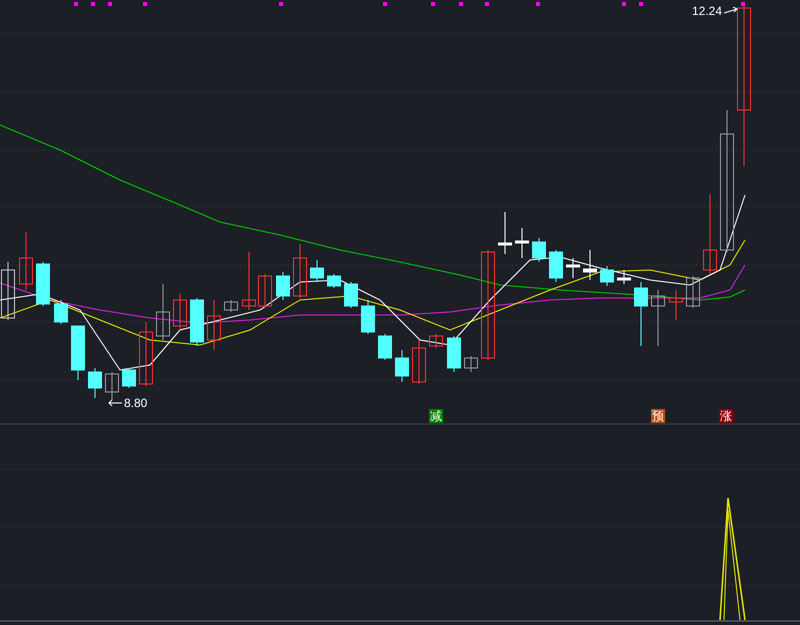  What do you see at coordinates (658, 416) in the screenshot?
I see `signal-badge: 预` at bounding box center [658, 416].